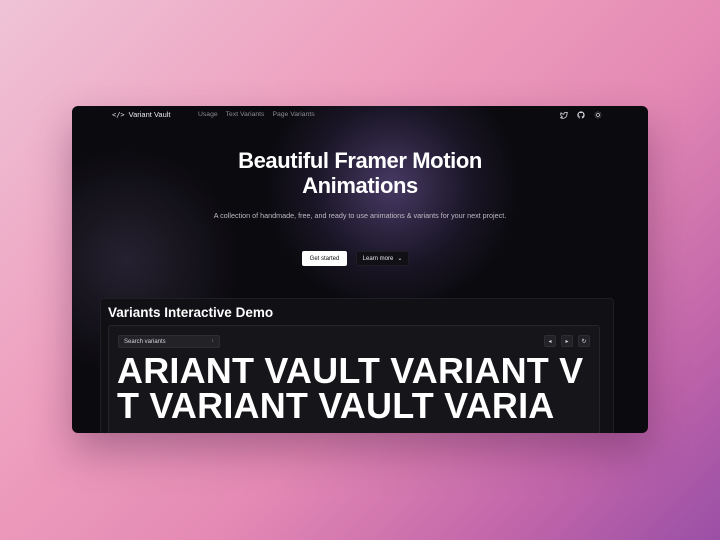 The height and width of the screenshot is (540, 720). I want to click on code-icon: </>, so click(118, 114).